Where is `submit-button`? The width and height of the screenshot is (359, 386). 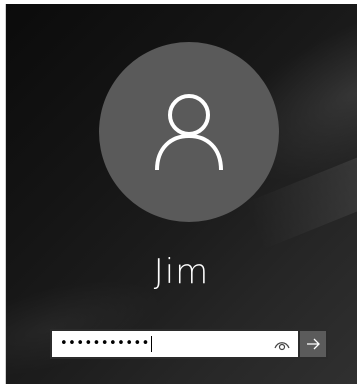 submit-button is located at coordinates (314, 344).